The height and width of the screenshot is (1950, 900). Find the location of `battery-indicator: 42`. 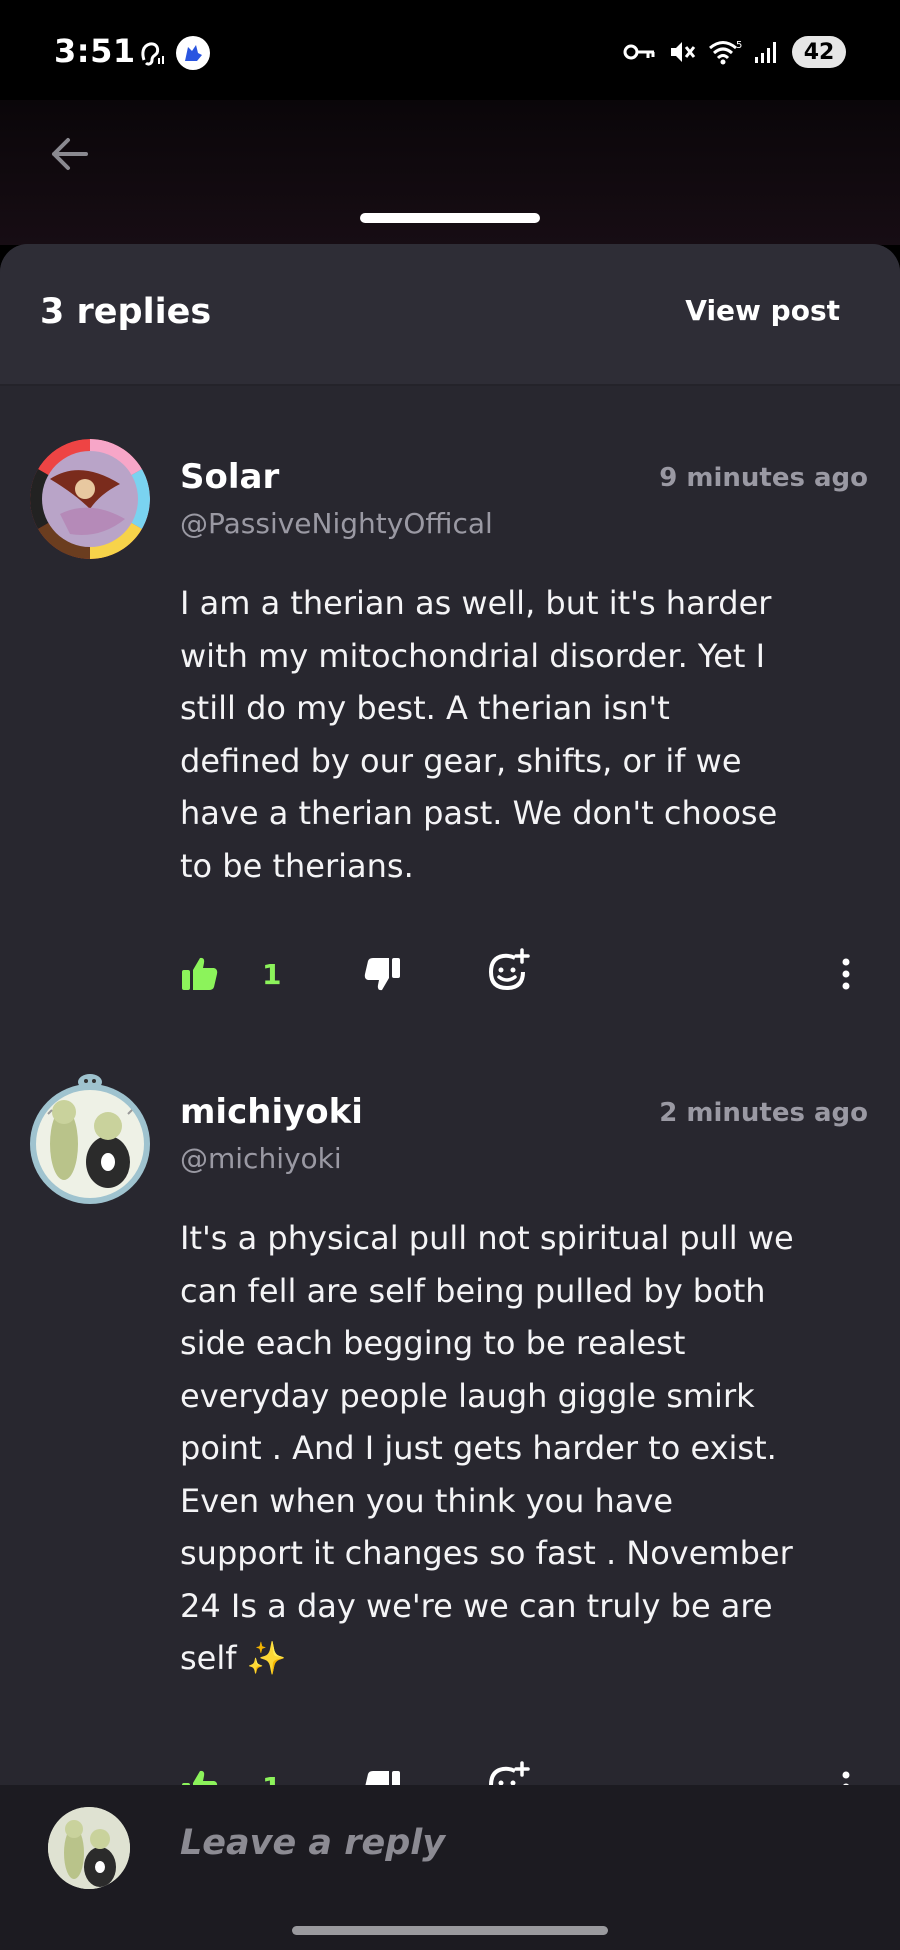

battery-indicator: 42 is located at coordinates (819, 52).